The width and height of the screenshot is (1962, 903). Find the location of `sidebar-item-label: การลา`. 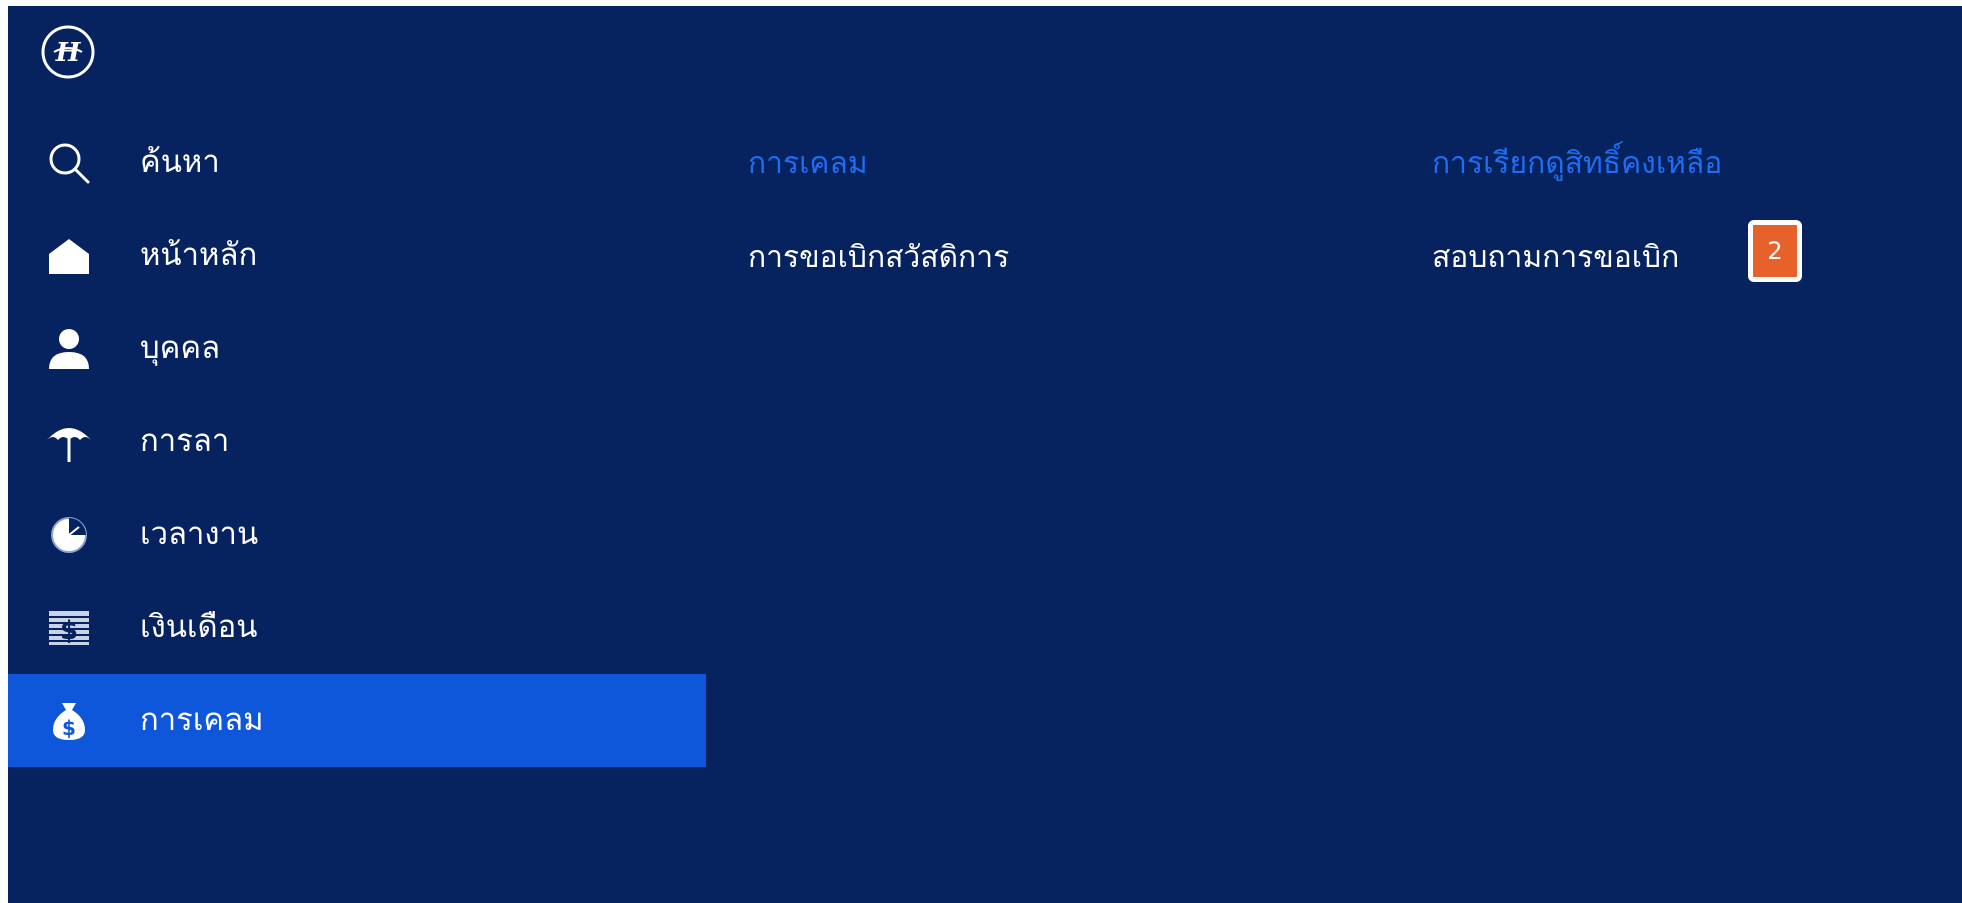

sidebar-item-label: การลา is located at coordinates (185, 441).